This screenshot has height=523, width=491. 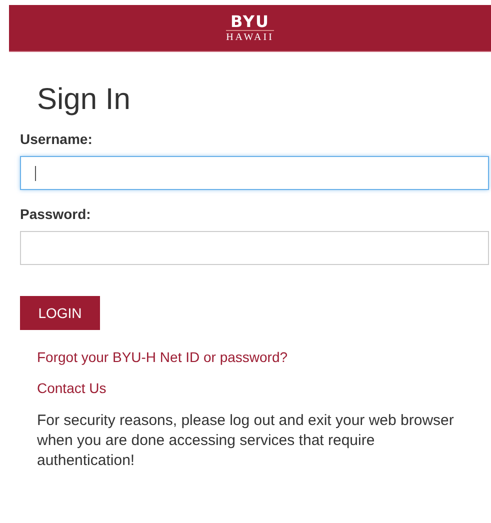 What do you see at coordinates (250, 22) in the screenshot?
I see `logo-text: BYU` at bounding box center [250, 22].